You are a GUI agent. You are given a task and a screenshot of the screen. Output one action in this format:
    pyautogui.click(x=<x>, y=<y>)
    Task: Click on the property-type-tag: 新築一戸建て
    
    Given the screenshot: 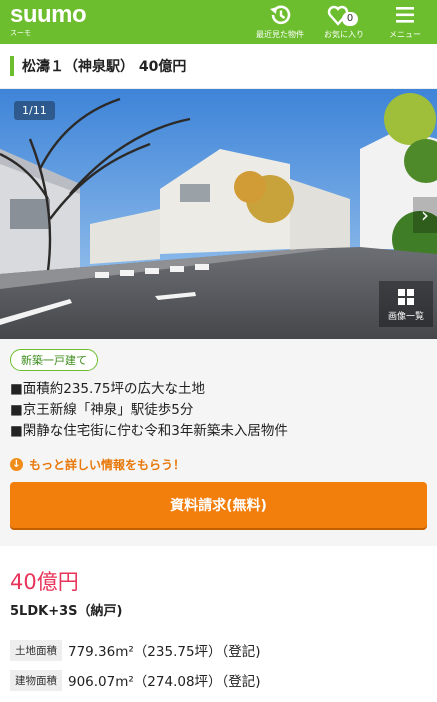 What is the action you would take?
    pyautogui.click(x=54, y=360)
    